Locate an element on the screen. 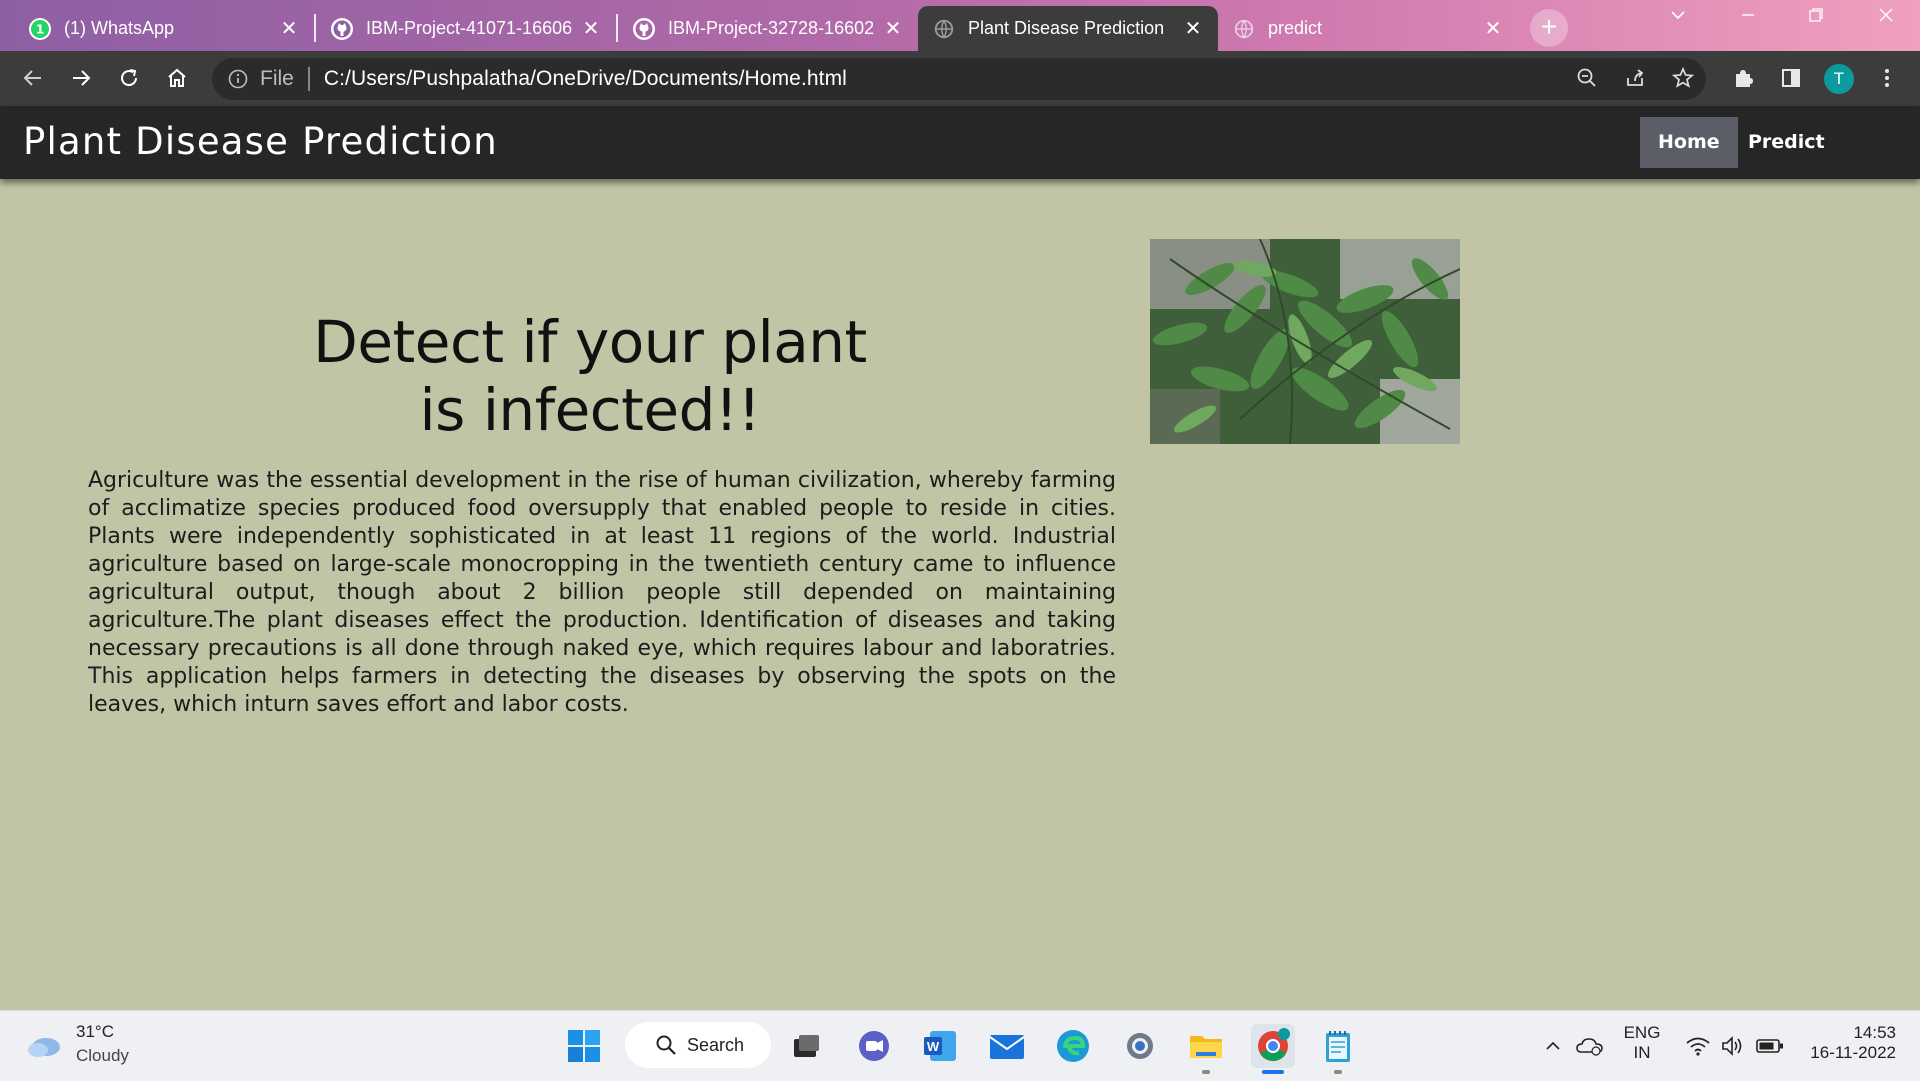 The height and width of the screenshot is (1081, 1920). tab-title: (1) WhatsApp is located at coordinates (119, 28).